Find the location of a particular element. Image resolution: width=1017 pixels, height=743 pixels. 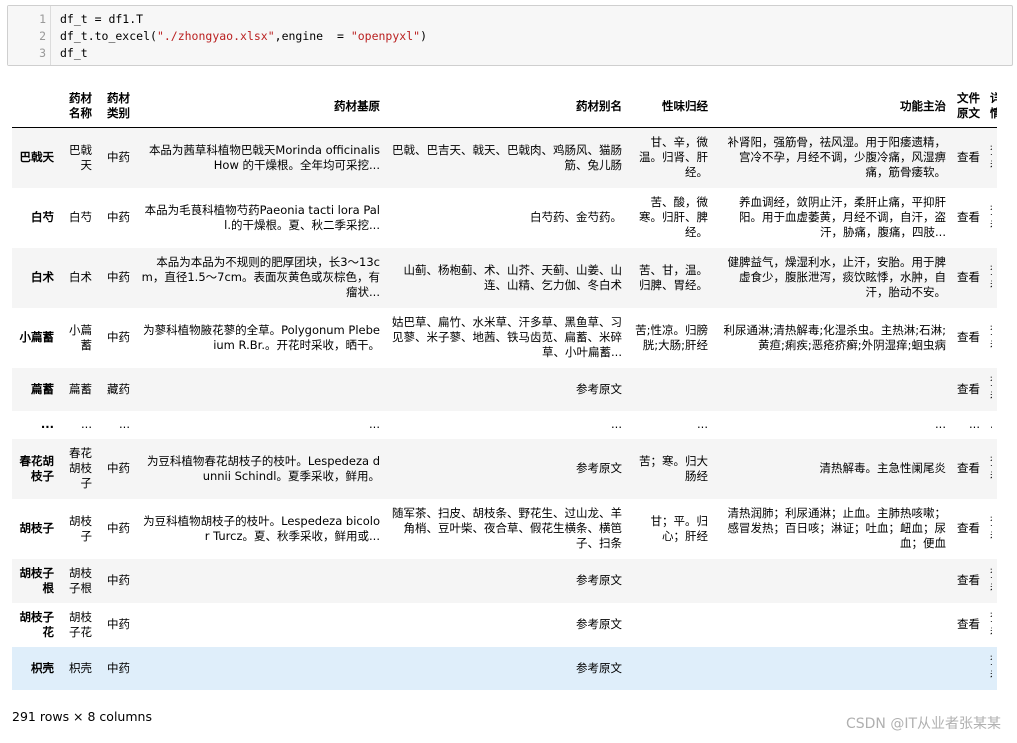

cell-text: 藏药 is located at coordinates (118, 388).